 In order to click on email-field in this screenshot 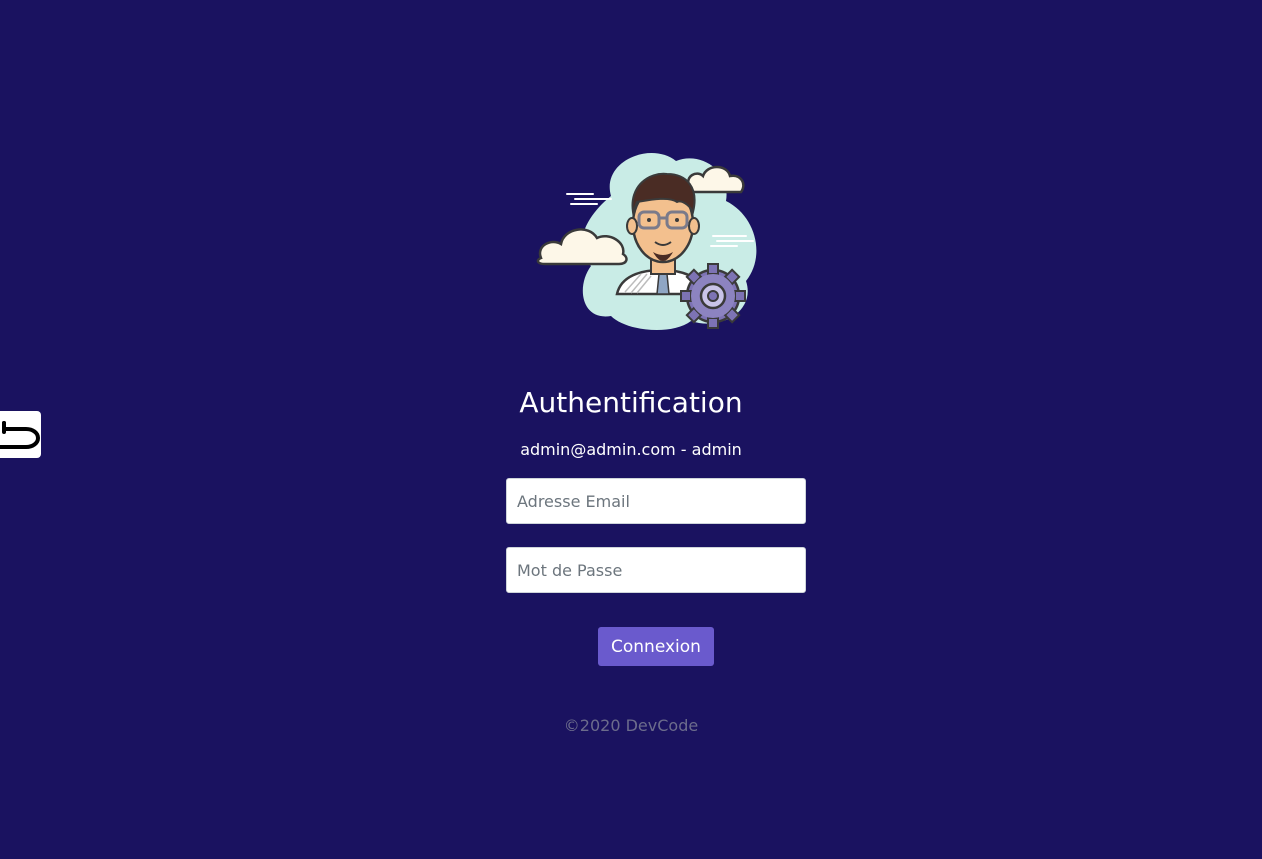, I will do `click(656, 501)`.